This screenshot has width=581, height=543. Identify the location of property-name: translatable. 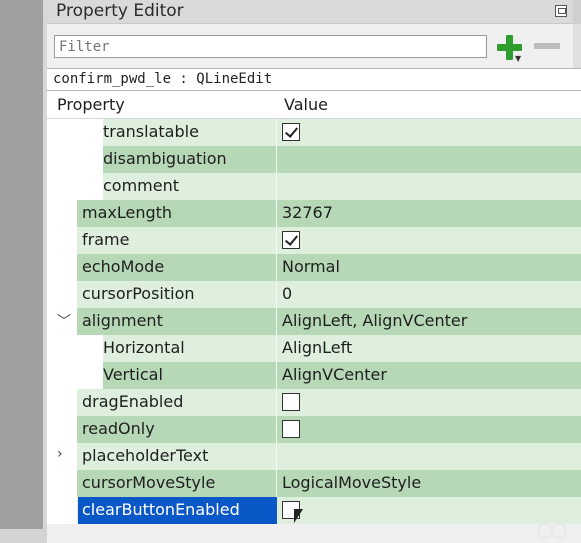
(151, 131).